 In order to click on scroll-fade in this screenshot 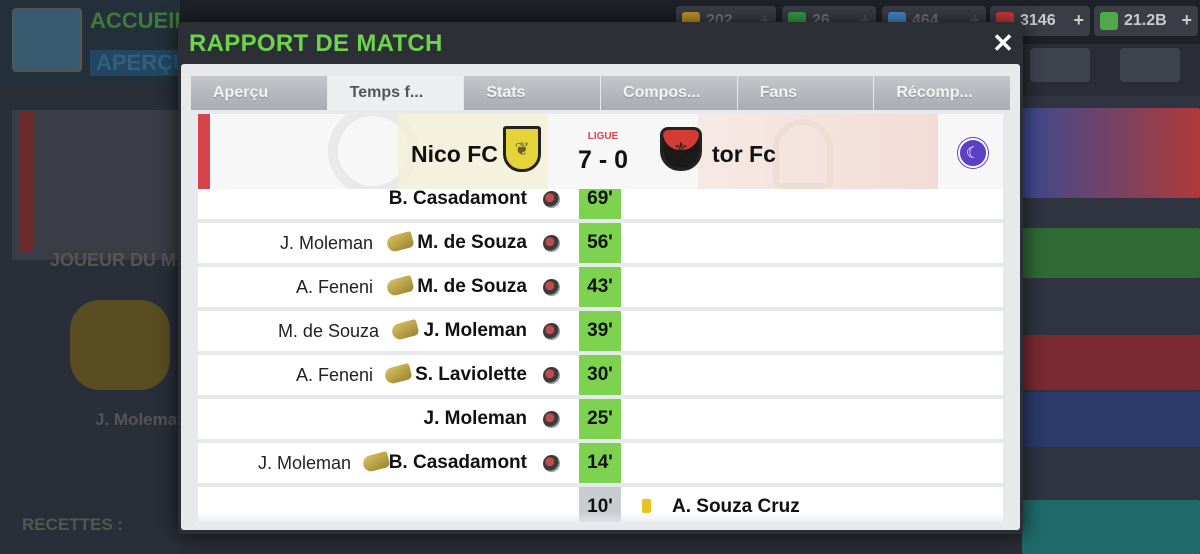, I will do `click(600, 519)`.